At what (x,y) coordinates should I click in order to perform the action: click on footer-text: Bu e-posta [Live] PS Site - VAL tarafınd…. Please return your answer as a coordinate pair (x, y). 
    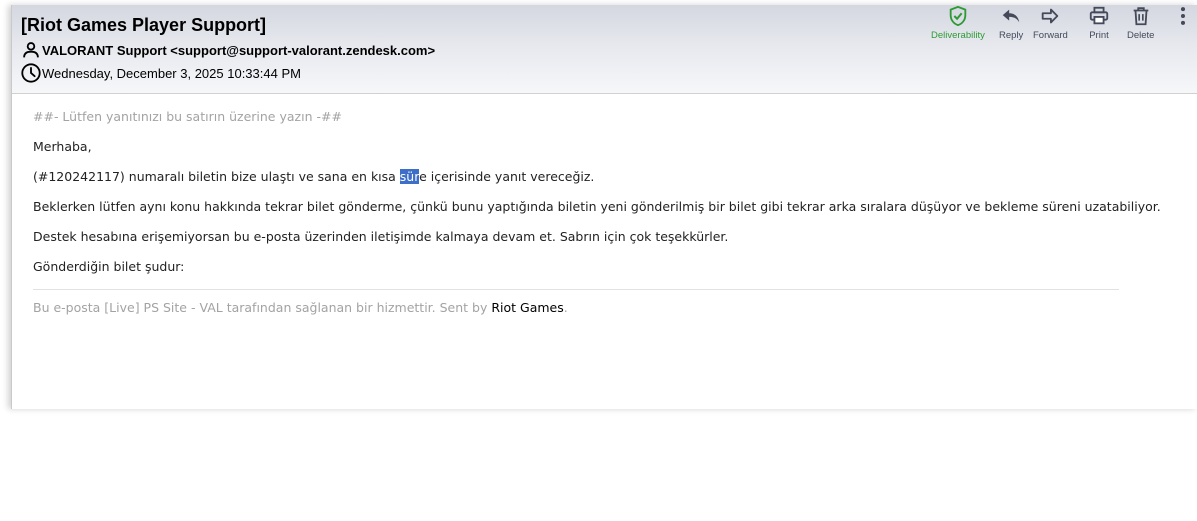
    Looking at the image, I should click on (262, 307).